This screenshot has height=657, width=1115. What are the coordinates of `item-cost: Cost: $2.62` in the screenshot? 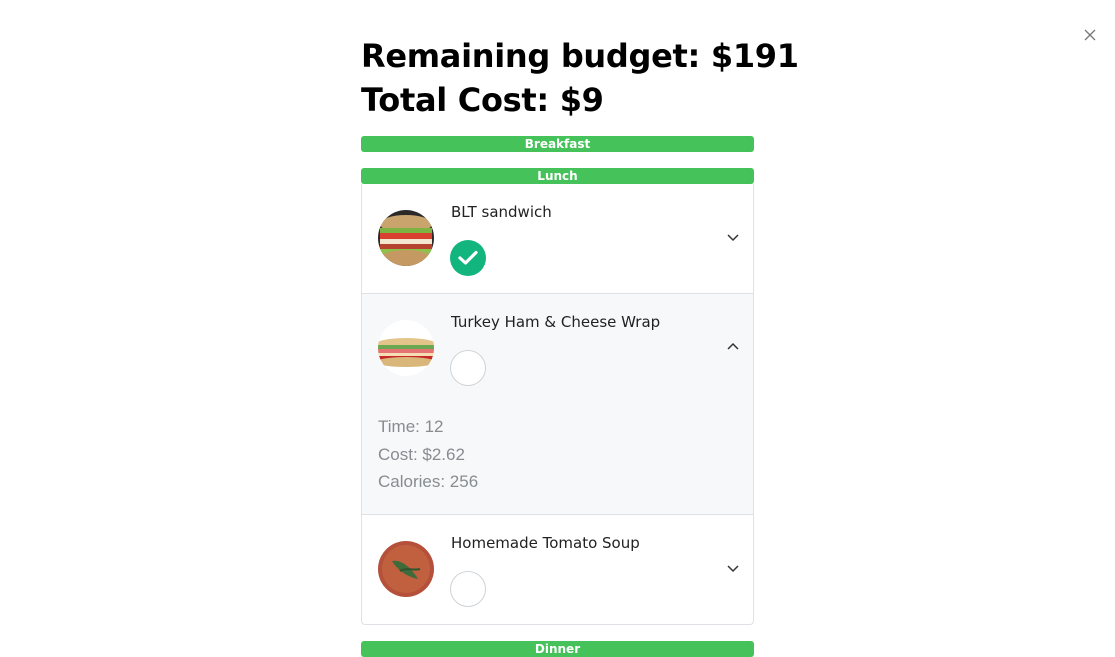 It's located at (421, 454).